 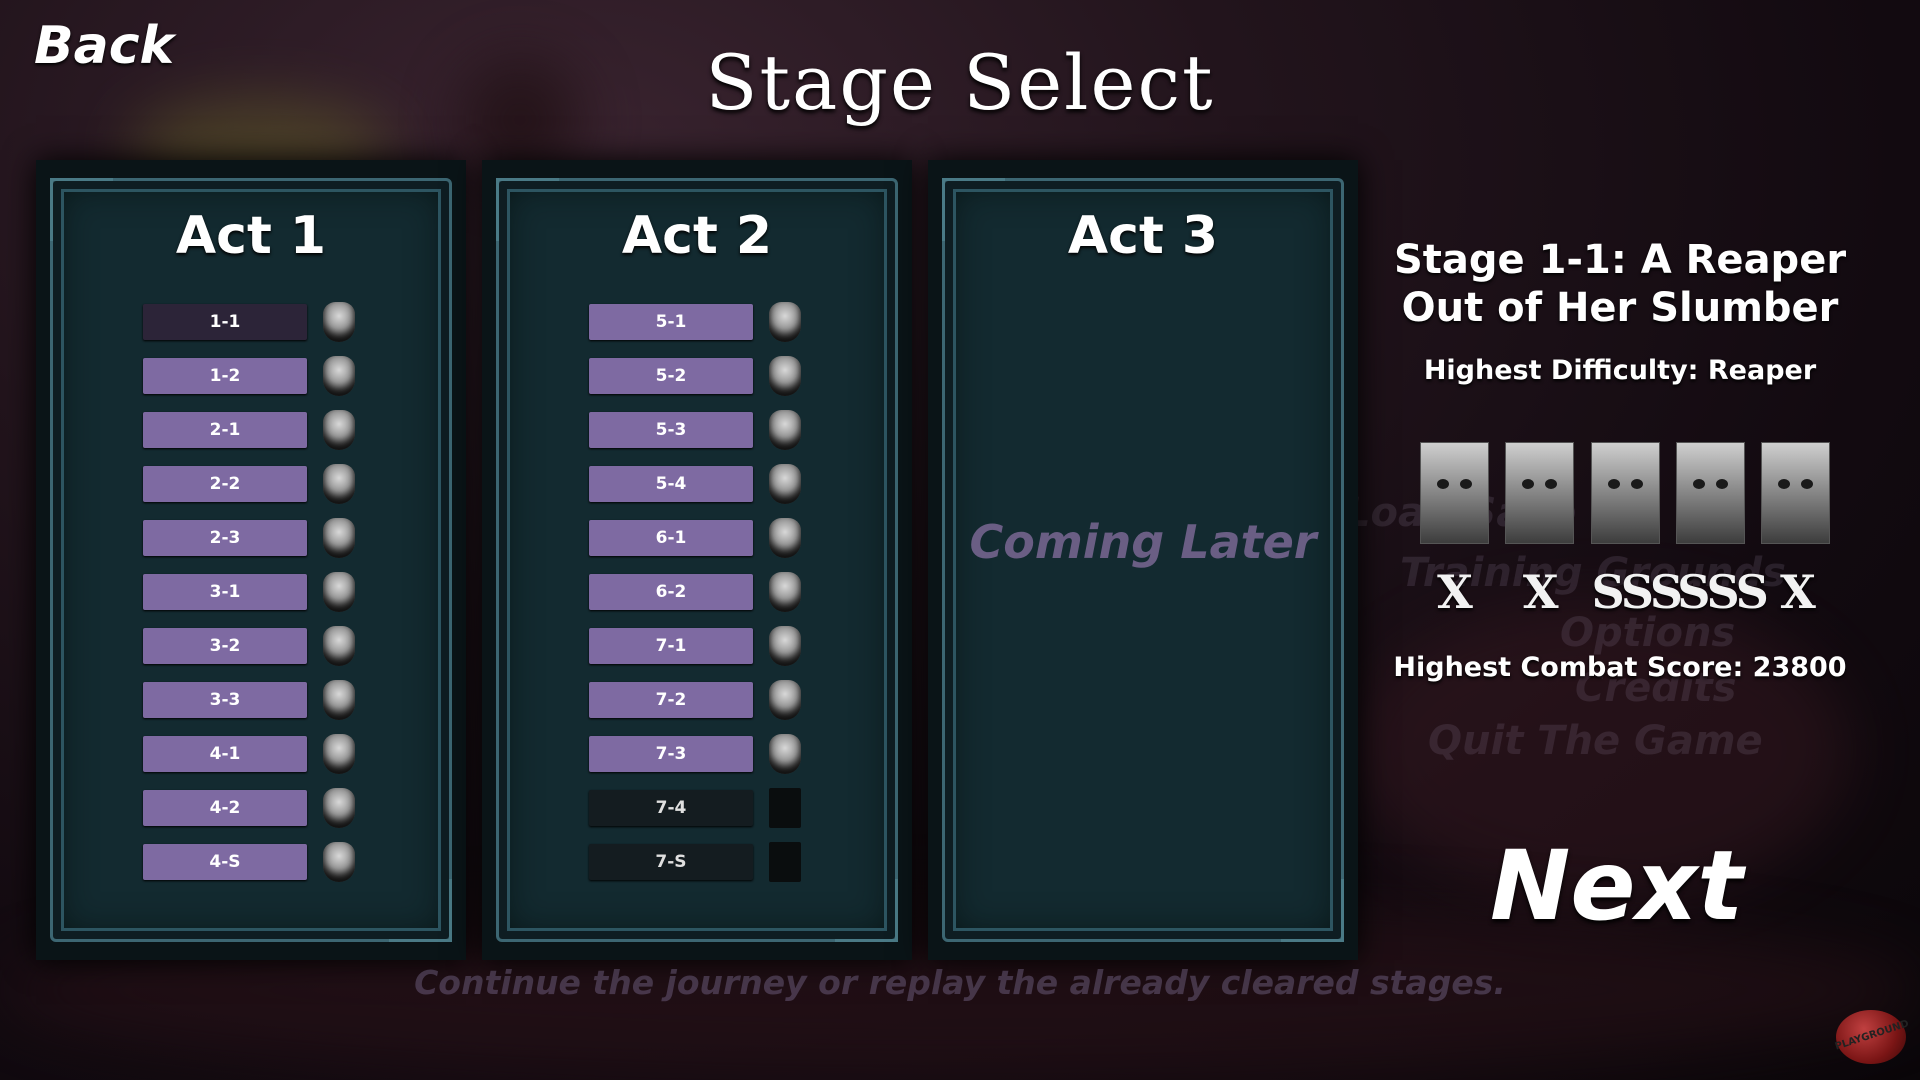 I want to click on stage-button-6-1: 6-1, so click(x=671, y=538).